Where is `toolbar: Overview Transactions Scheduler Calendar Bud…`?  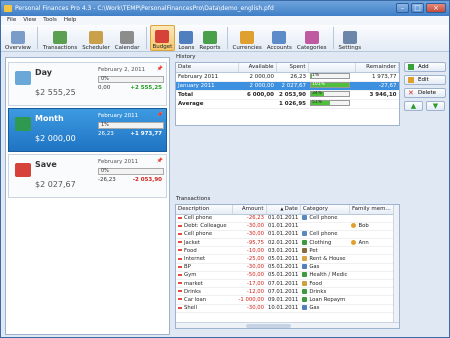 toolbar: Overview Transactions Scheduler Calendar Bud… is located at coordinates (225, 38).